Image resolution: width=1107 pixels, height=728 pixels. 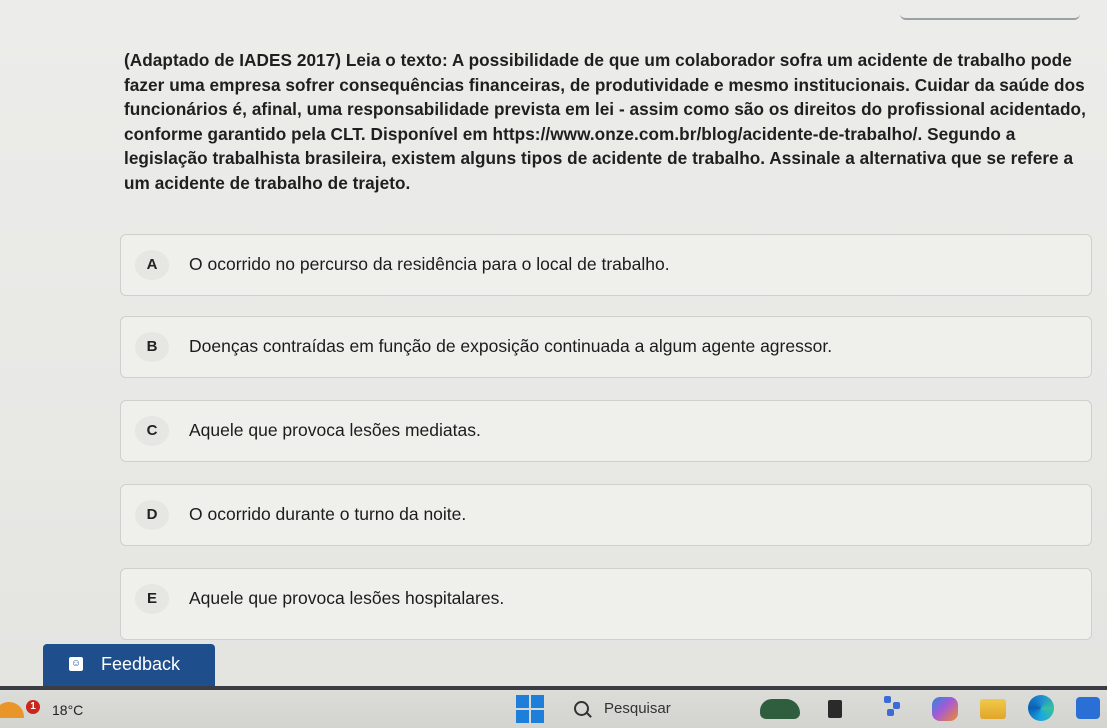 What do you see at coordinates (12, 710) in the screenshot?
I see `sun-icon` at bounding box center [12, 710].